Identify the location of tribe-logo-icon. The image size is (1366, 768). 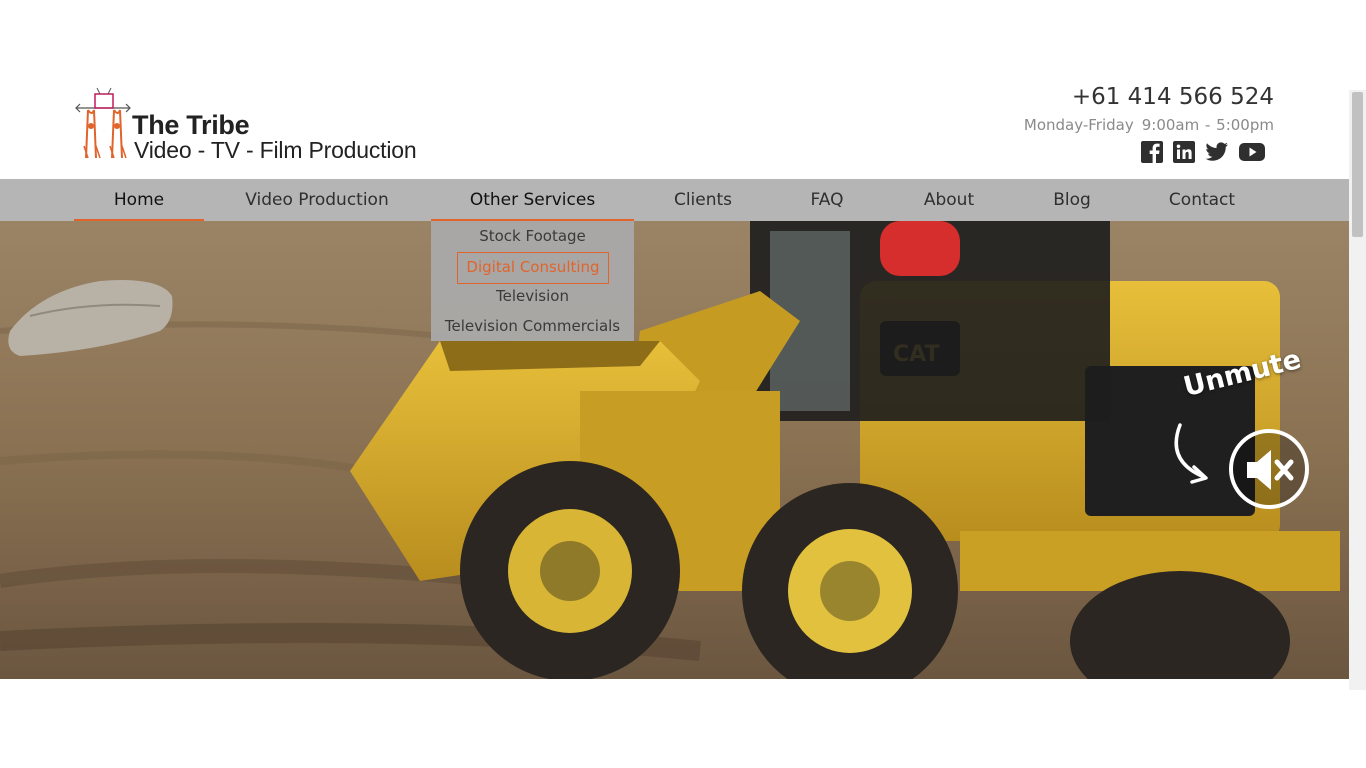
(103, 123).